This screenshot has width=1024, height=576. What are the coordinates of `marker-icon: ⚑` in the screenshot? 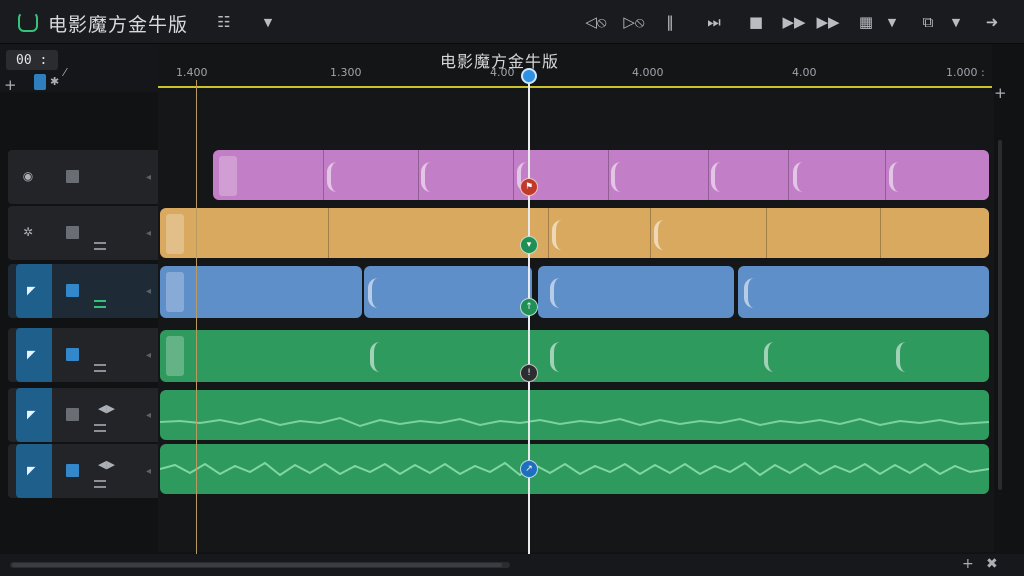 It's located at (529, 187).